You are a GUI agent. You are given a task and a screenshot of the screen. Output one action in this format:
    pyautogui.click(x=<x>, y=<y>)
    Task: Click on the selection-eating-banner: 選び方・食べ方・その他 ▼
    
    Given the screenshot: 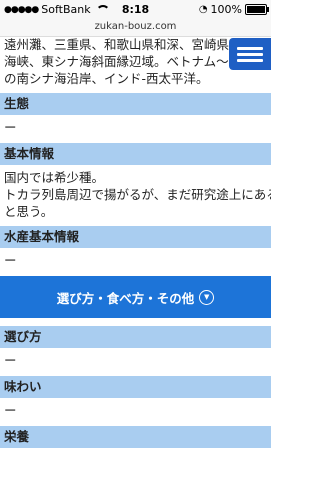 What is the action you would take?
    pyautogui.click(x=135, y=297)
    